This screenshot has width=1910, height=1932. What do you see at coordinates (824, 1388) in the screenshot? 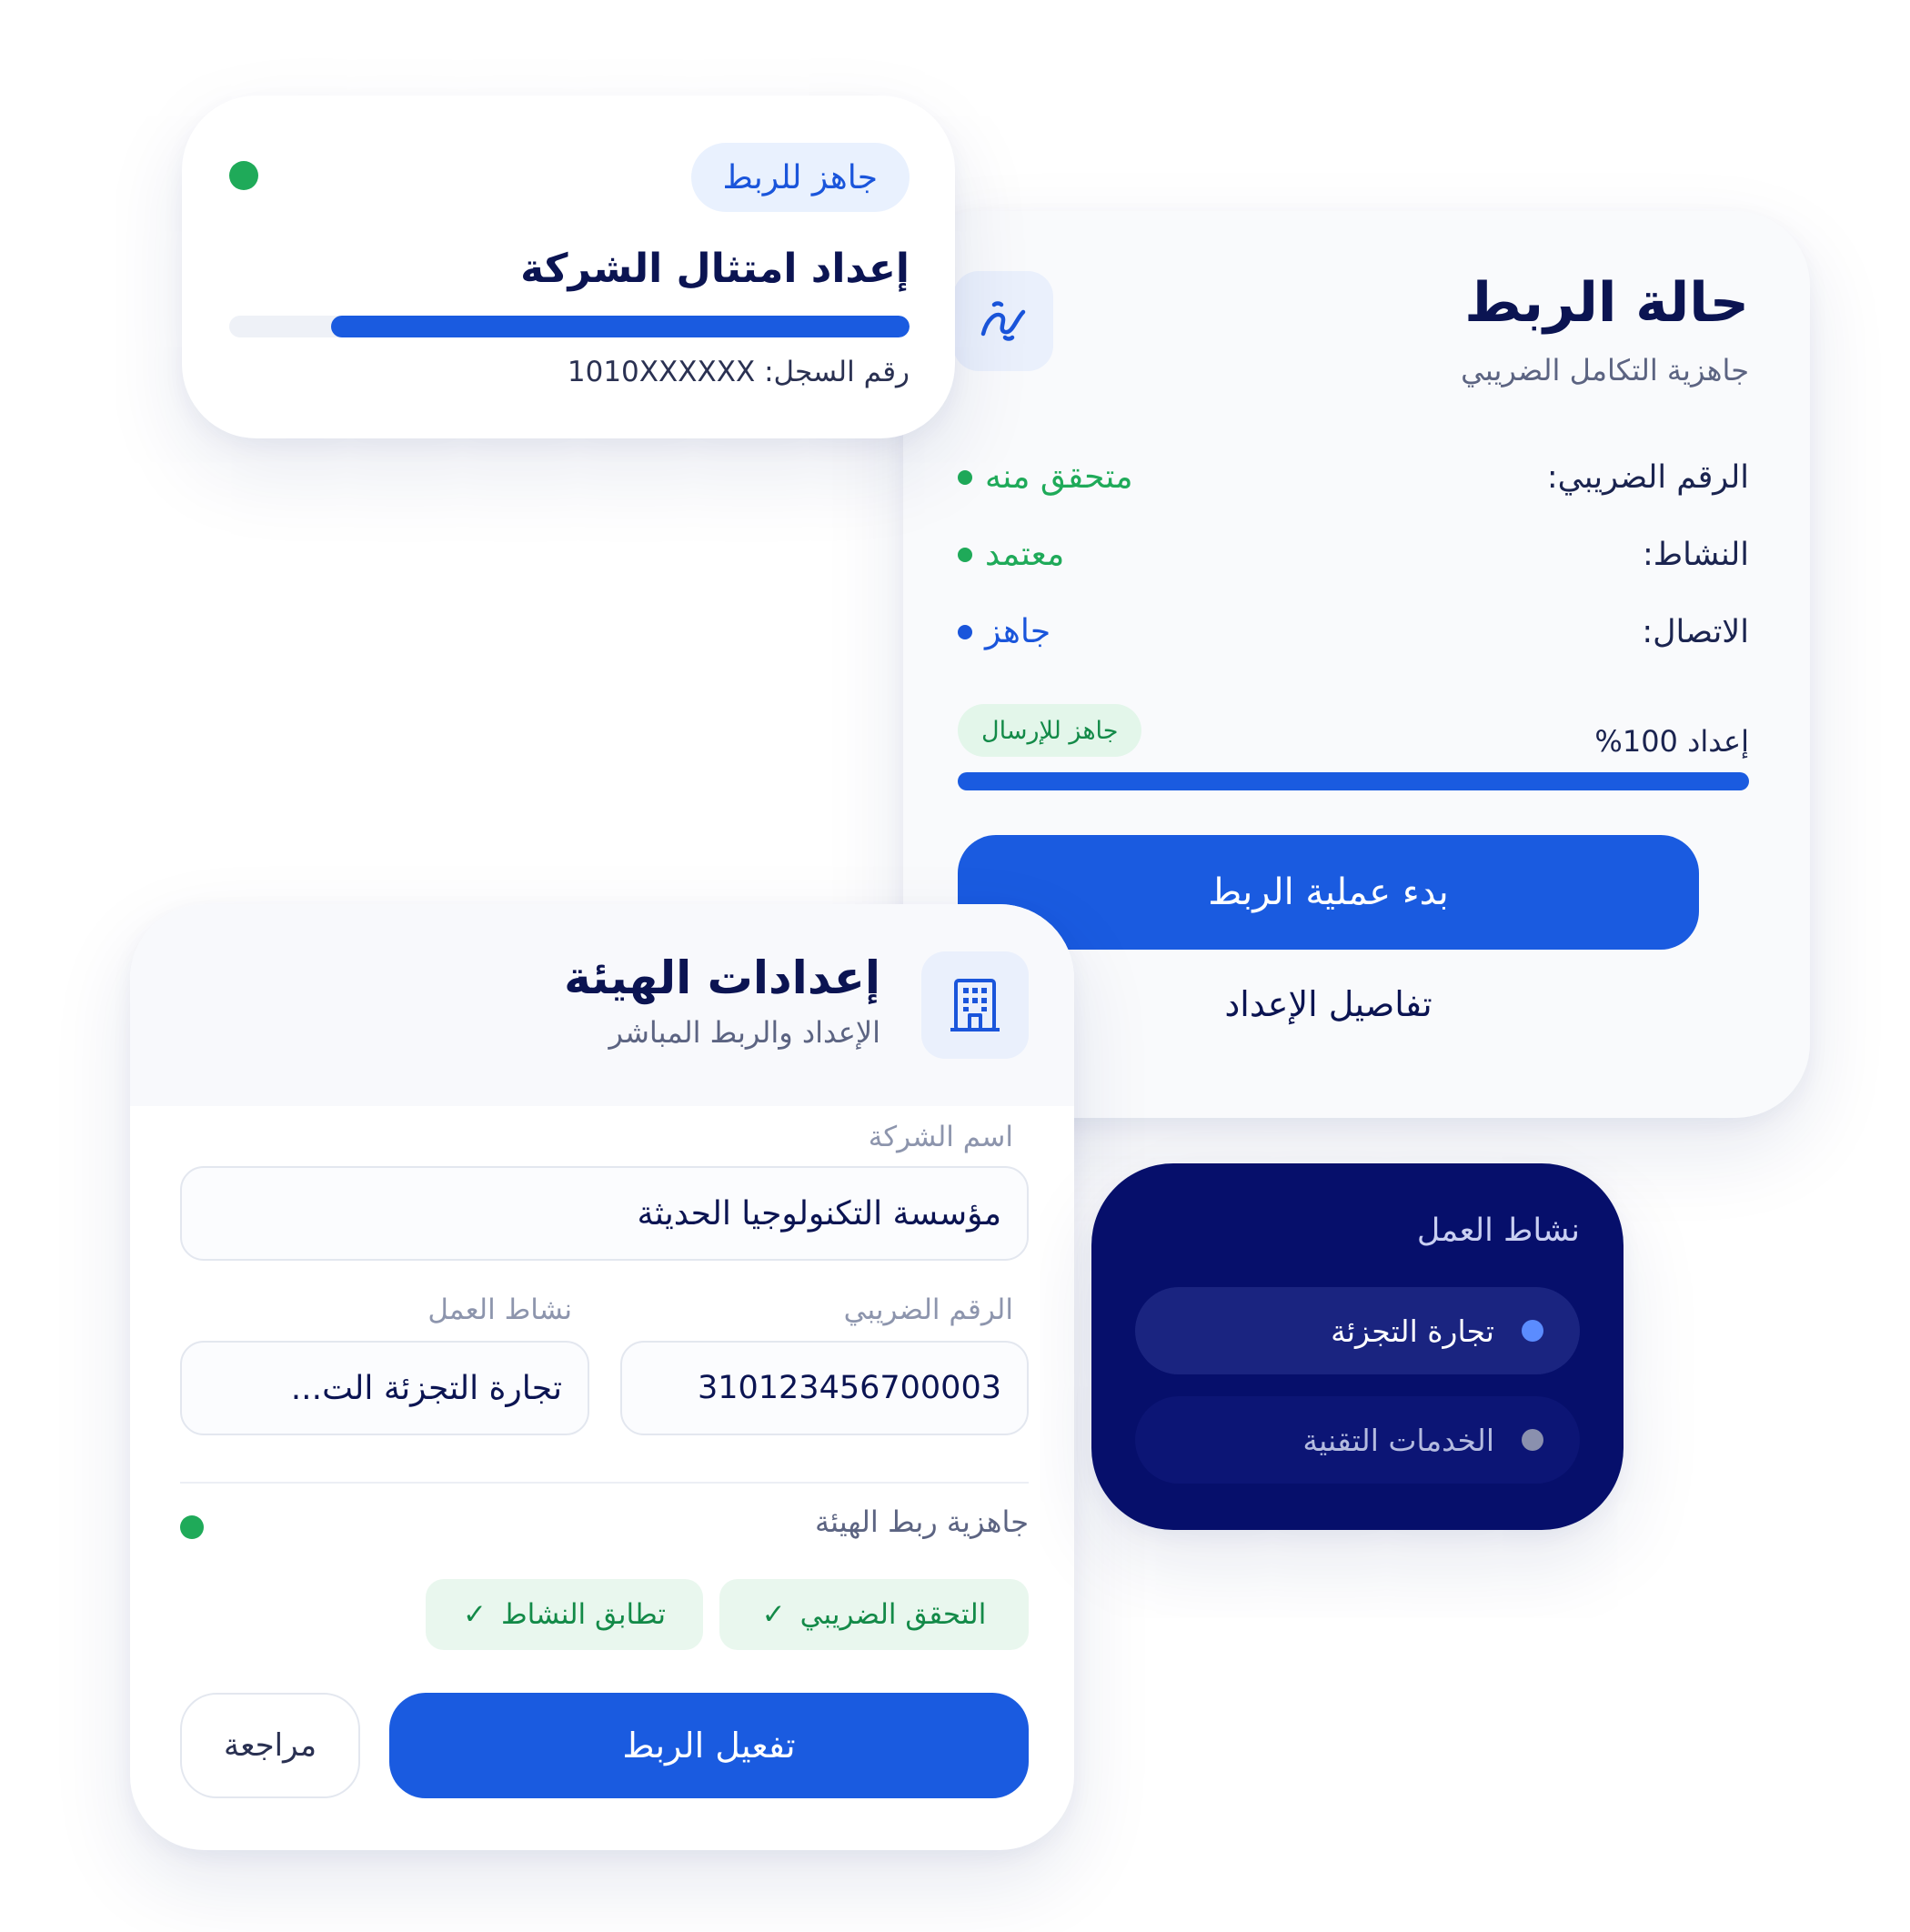
I see `tax-number-field: 310123456700003` at bounding box center [824, 1388].